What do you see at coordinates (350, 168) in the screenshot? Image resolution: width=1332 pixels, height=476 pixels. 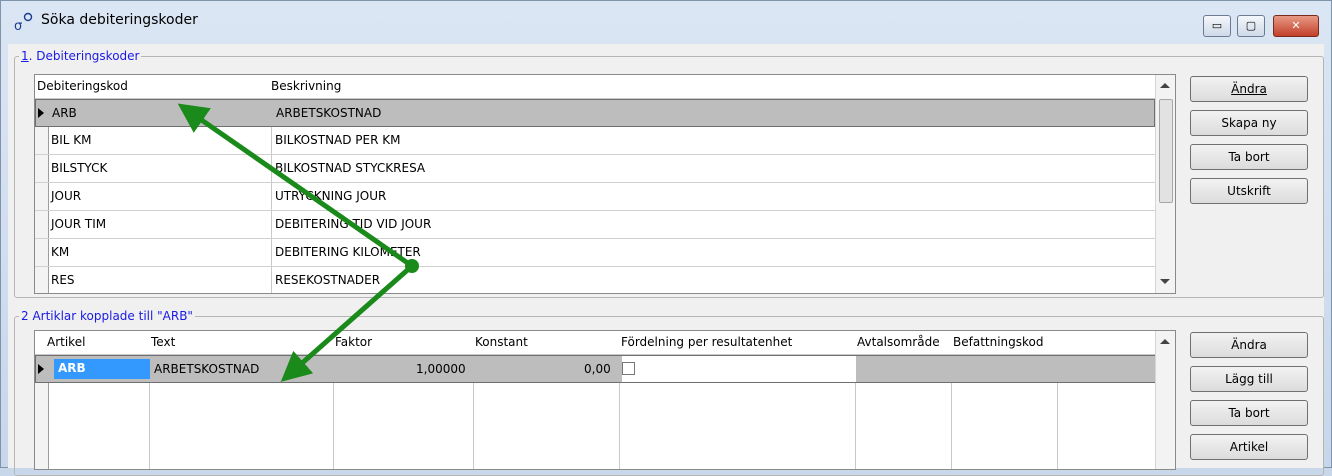 I see `cell-description: BILKOSTNAD STYCKRESA` at bounding box center [350, 168].